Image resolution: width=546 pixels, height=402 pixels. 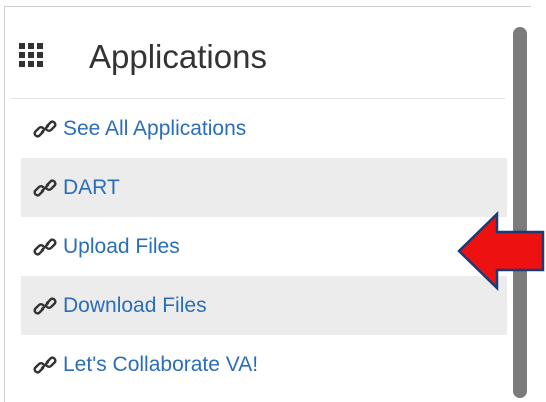 What do you see at coordinates (264, 364) in the screenshot?
I see `app-link-lets-collaborate-va: Let's Collaborate VA!` at bounding box center [264, 364].